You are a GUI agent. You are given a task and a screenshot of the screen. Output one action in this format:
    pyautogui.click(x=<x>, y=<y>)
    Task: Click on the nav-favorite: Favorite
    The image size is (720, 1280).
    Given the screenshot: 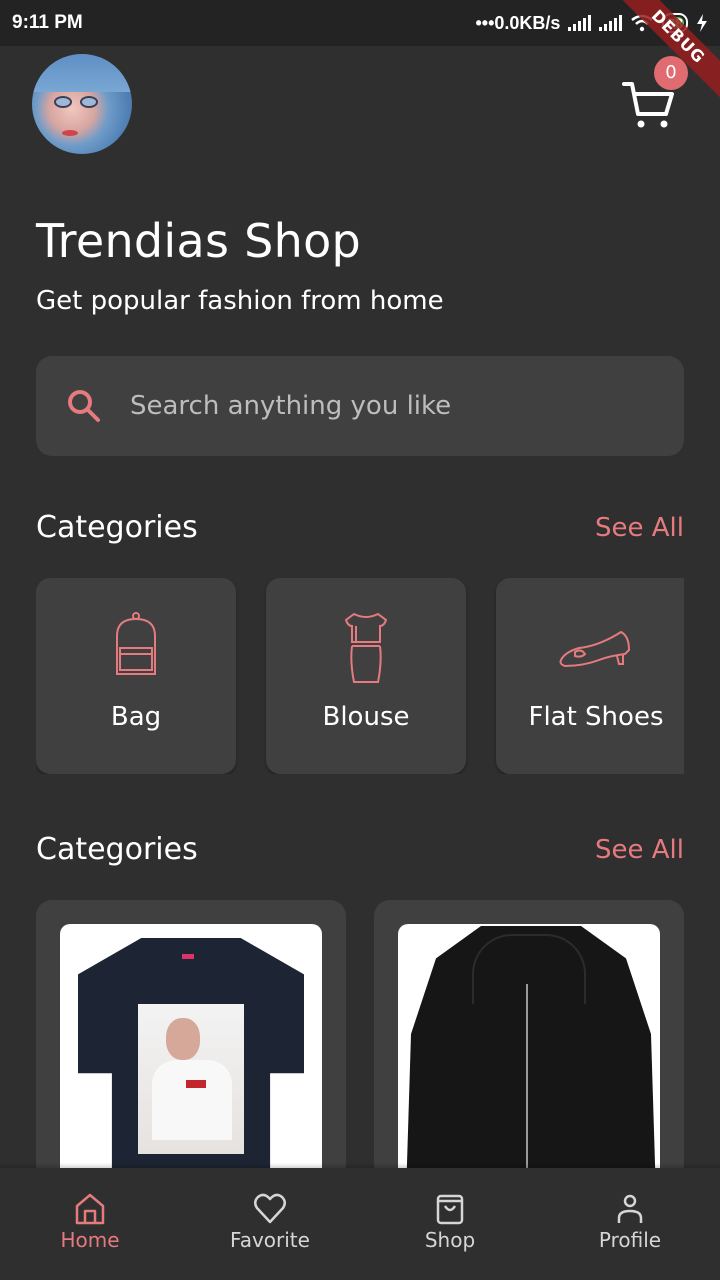 What is the action you would take?
    pyautogui.click(x=270, y=1224)
    